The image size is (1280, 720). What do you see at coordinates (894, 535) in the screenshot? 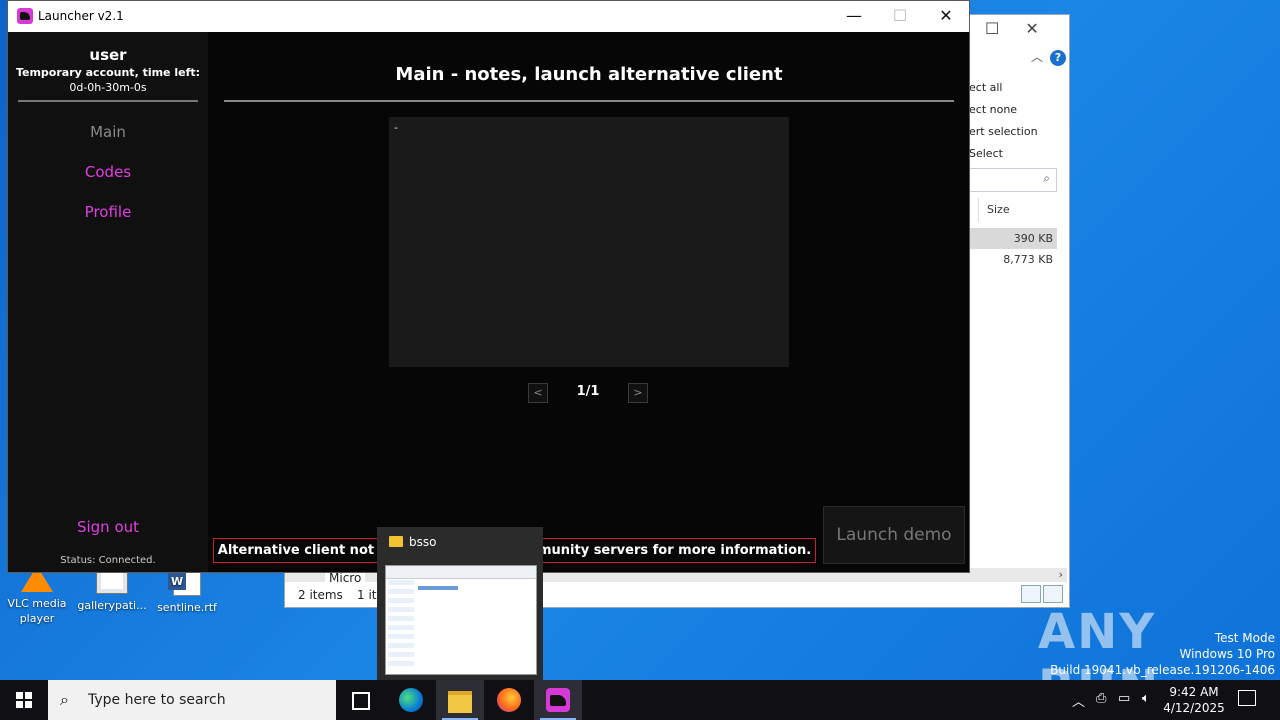
I see `launch-demo-button: Launch demo` at bounding box center [894, 535].